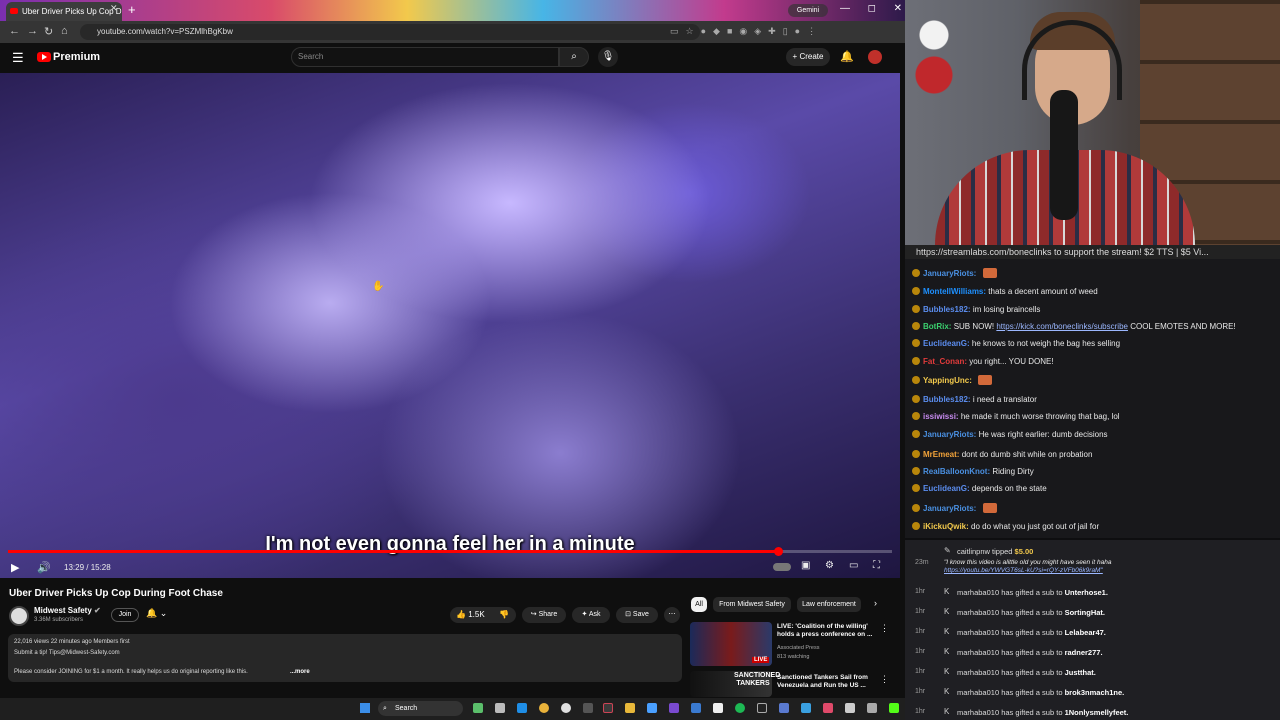 The height and width of the screenshot is (720, 1280). Describe the element at coordinates (674, 32) in the screenshot. I see `cast-icon: ▭` at that location.